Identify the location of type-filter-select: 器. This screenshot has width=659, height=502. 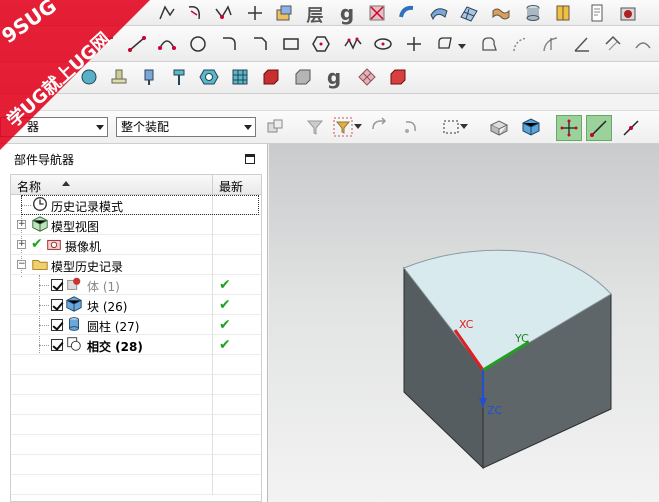
(54, 127).